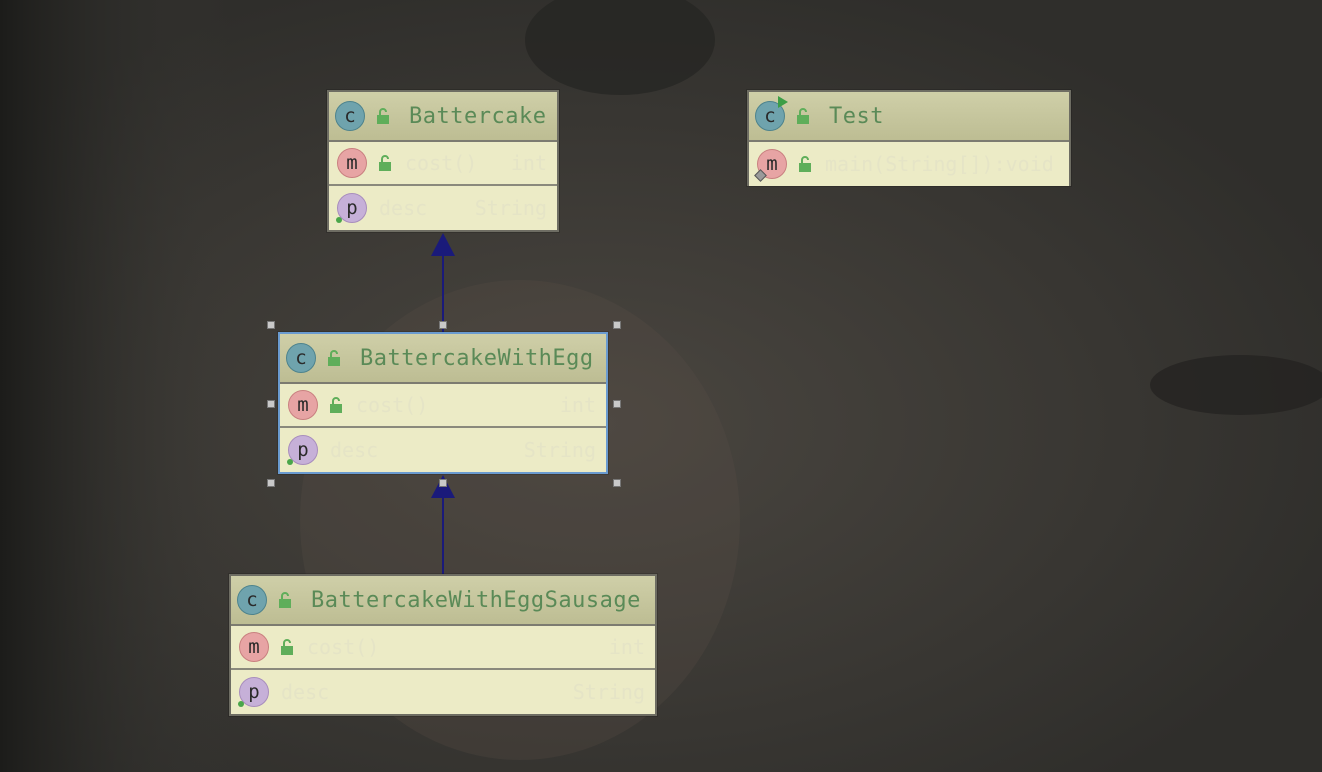 This screenshot has width=1322, height=772. I want to click on member-row: m main(String[]):void, so click(909, 164).